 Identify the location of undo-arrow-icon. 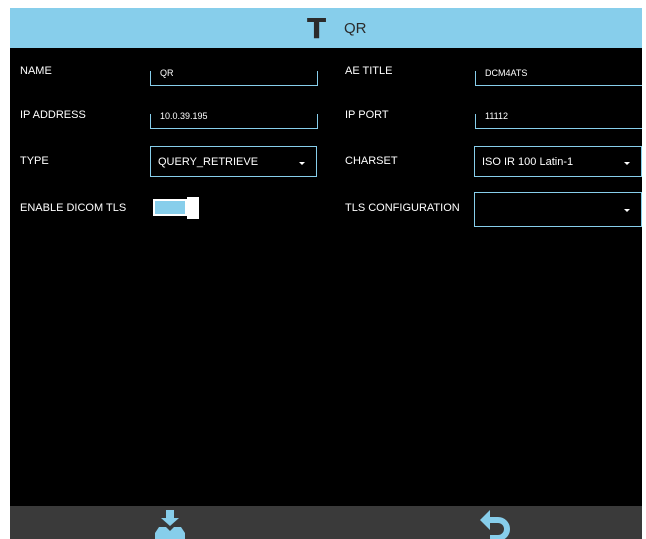
(495, 524).